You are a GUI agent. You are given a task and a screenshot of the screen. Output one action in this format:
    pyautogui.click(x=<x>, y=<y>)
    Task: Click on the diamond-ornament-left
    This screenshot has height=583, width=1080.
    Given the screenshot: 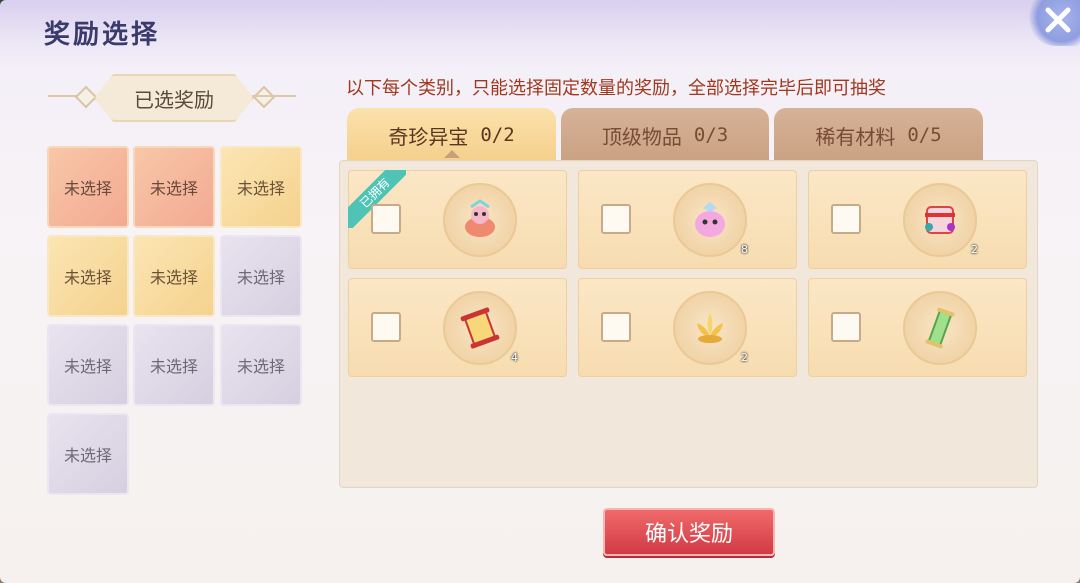 What is the action you would take?
    pyautogui.click(x=86, y=97)
    